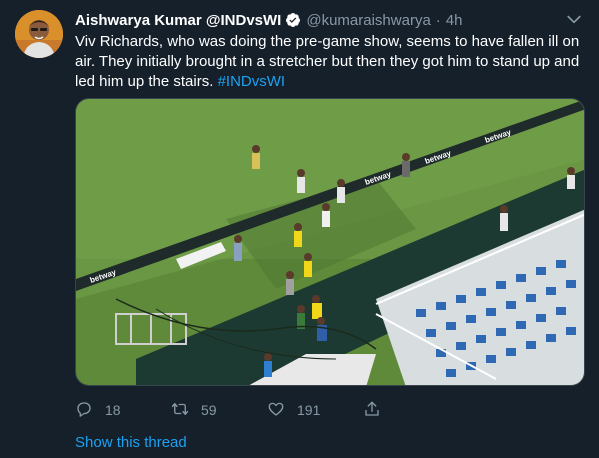 The height and width of the screenshot is (458, 599). What do you see at coordinates (574, 19) in the screenshot?
I see `chevron-down-icon` at bounding box center [574, 19].